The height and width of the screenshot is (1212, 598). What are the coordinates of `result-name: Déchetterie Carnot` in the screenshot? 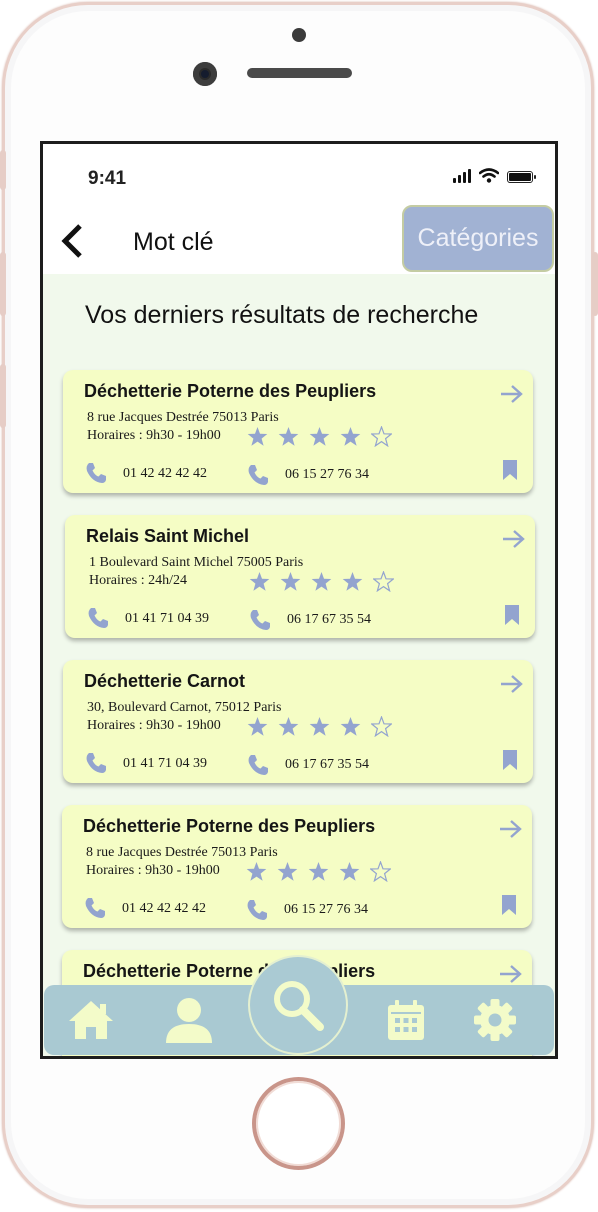 It's located at (165, 681).